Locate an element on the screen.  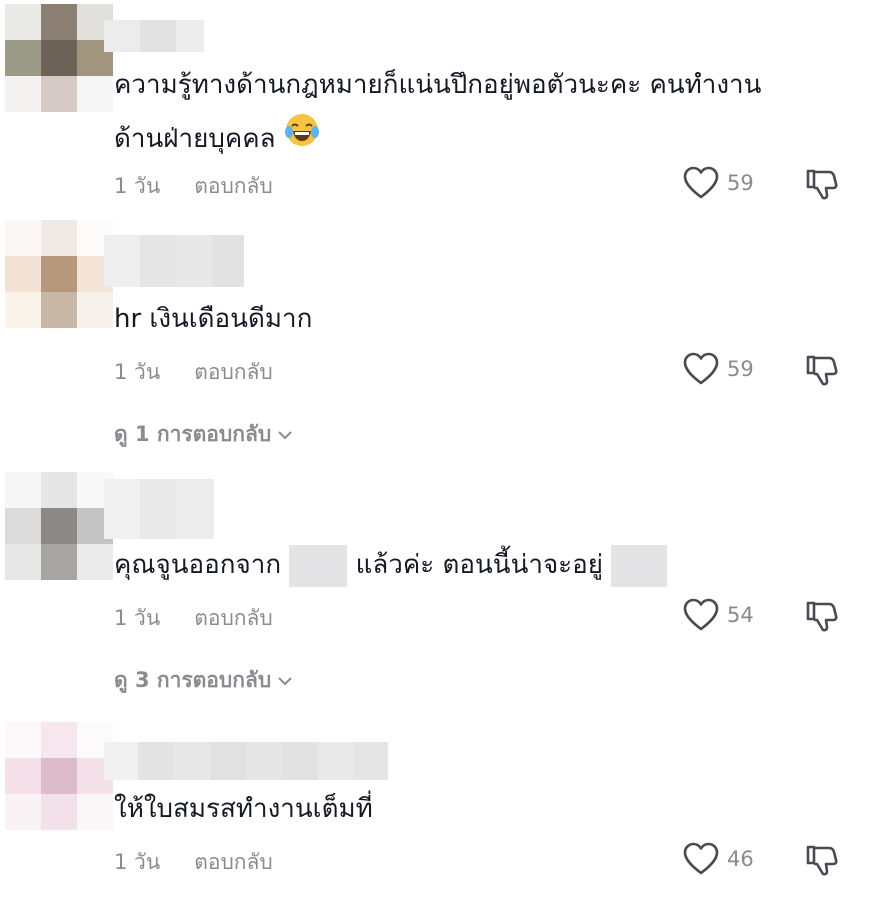
comment-text-line2: ด้านฝ่ายบุคคล is located at coordinates (195, 139).